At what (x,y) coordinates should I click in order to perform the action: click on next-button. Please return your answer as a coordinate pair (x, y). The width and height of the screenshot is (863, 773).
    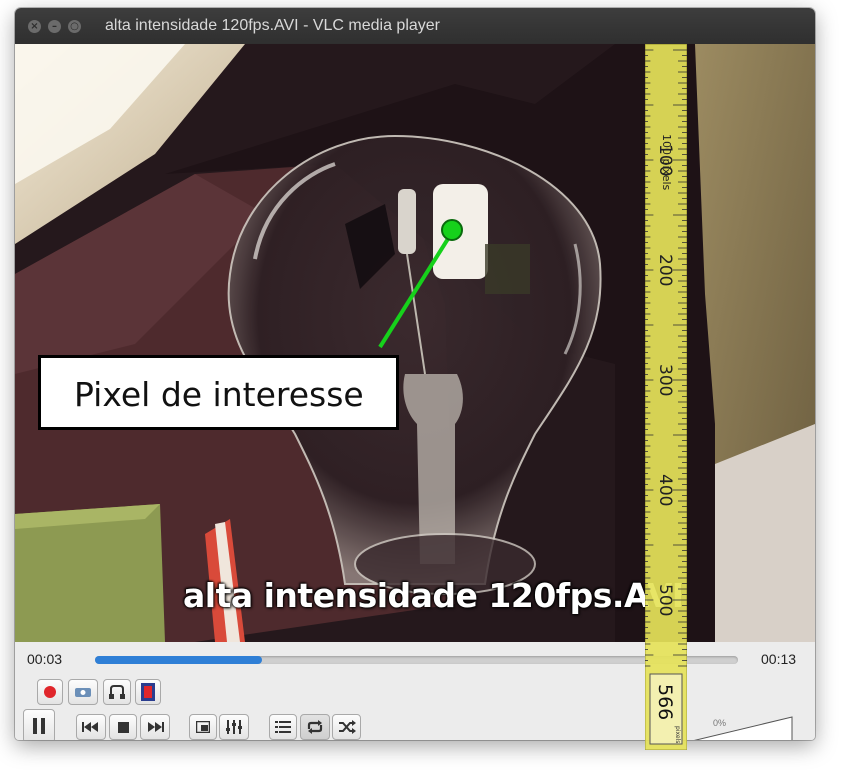
    Looking at the image, I should click on (155, 727).